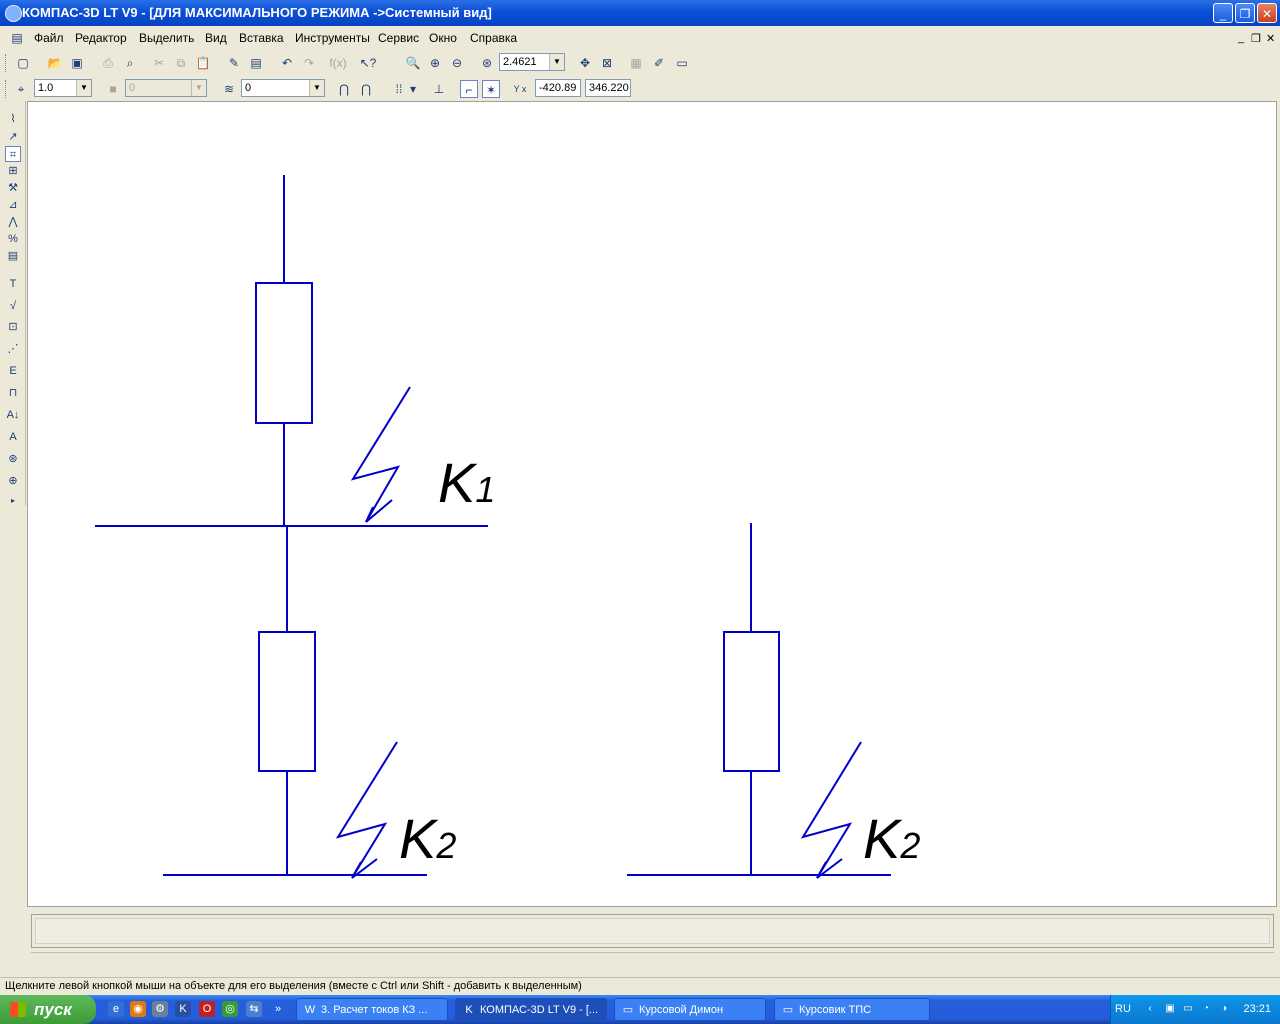  I want to click on tolerance-icon: ⊓, so click(13, 393).